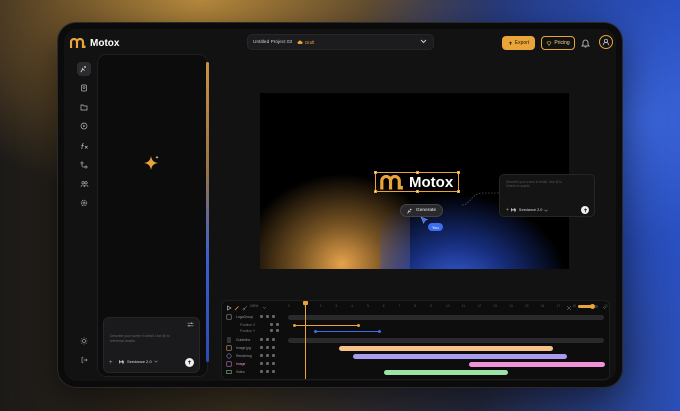 The height and width of the screenshot is (411, 680). I want to click on mini-send-button, so click(585, 210).